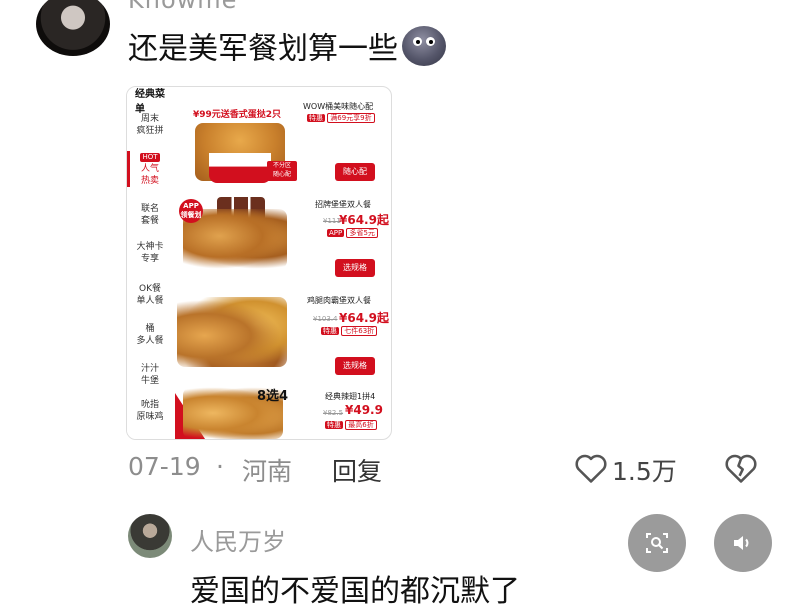  I want to click on sidebar-item-active: HOT 人气 热卖, so click(150, 169).